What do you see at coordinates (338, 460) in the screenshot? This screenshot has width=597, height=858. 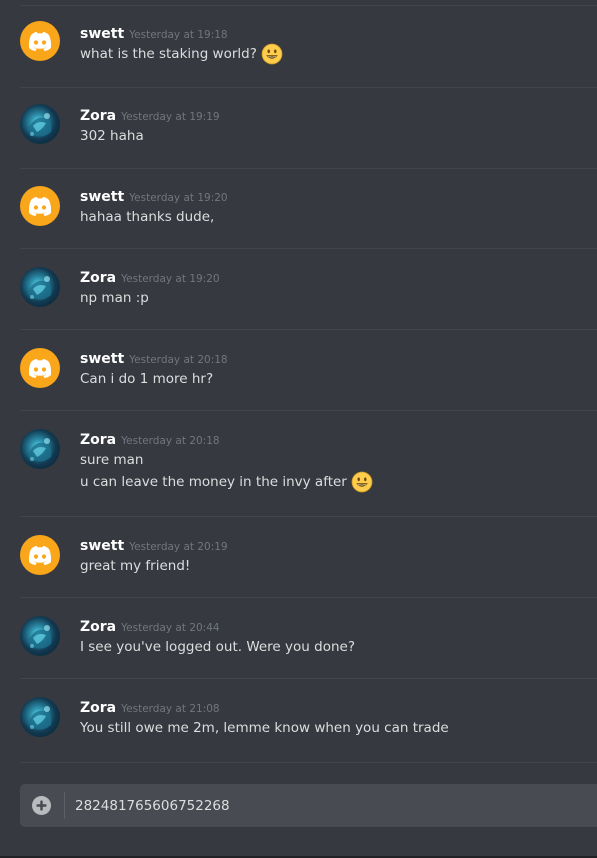 I see `message-line: sure man` at bounding box center [338, 460].